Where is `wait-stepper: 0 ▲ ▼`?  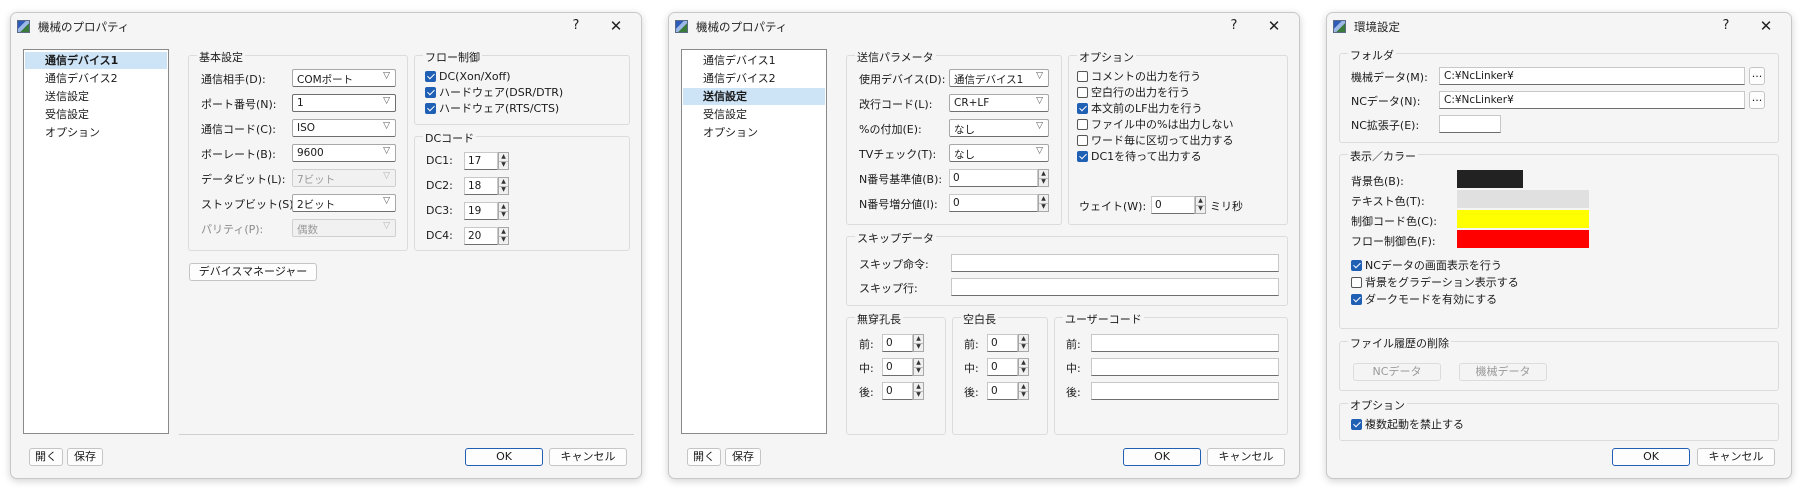
wait-stepper: 0 ▲ ▼ is located at coordinates (1178, 205).